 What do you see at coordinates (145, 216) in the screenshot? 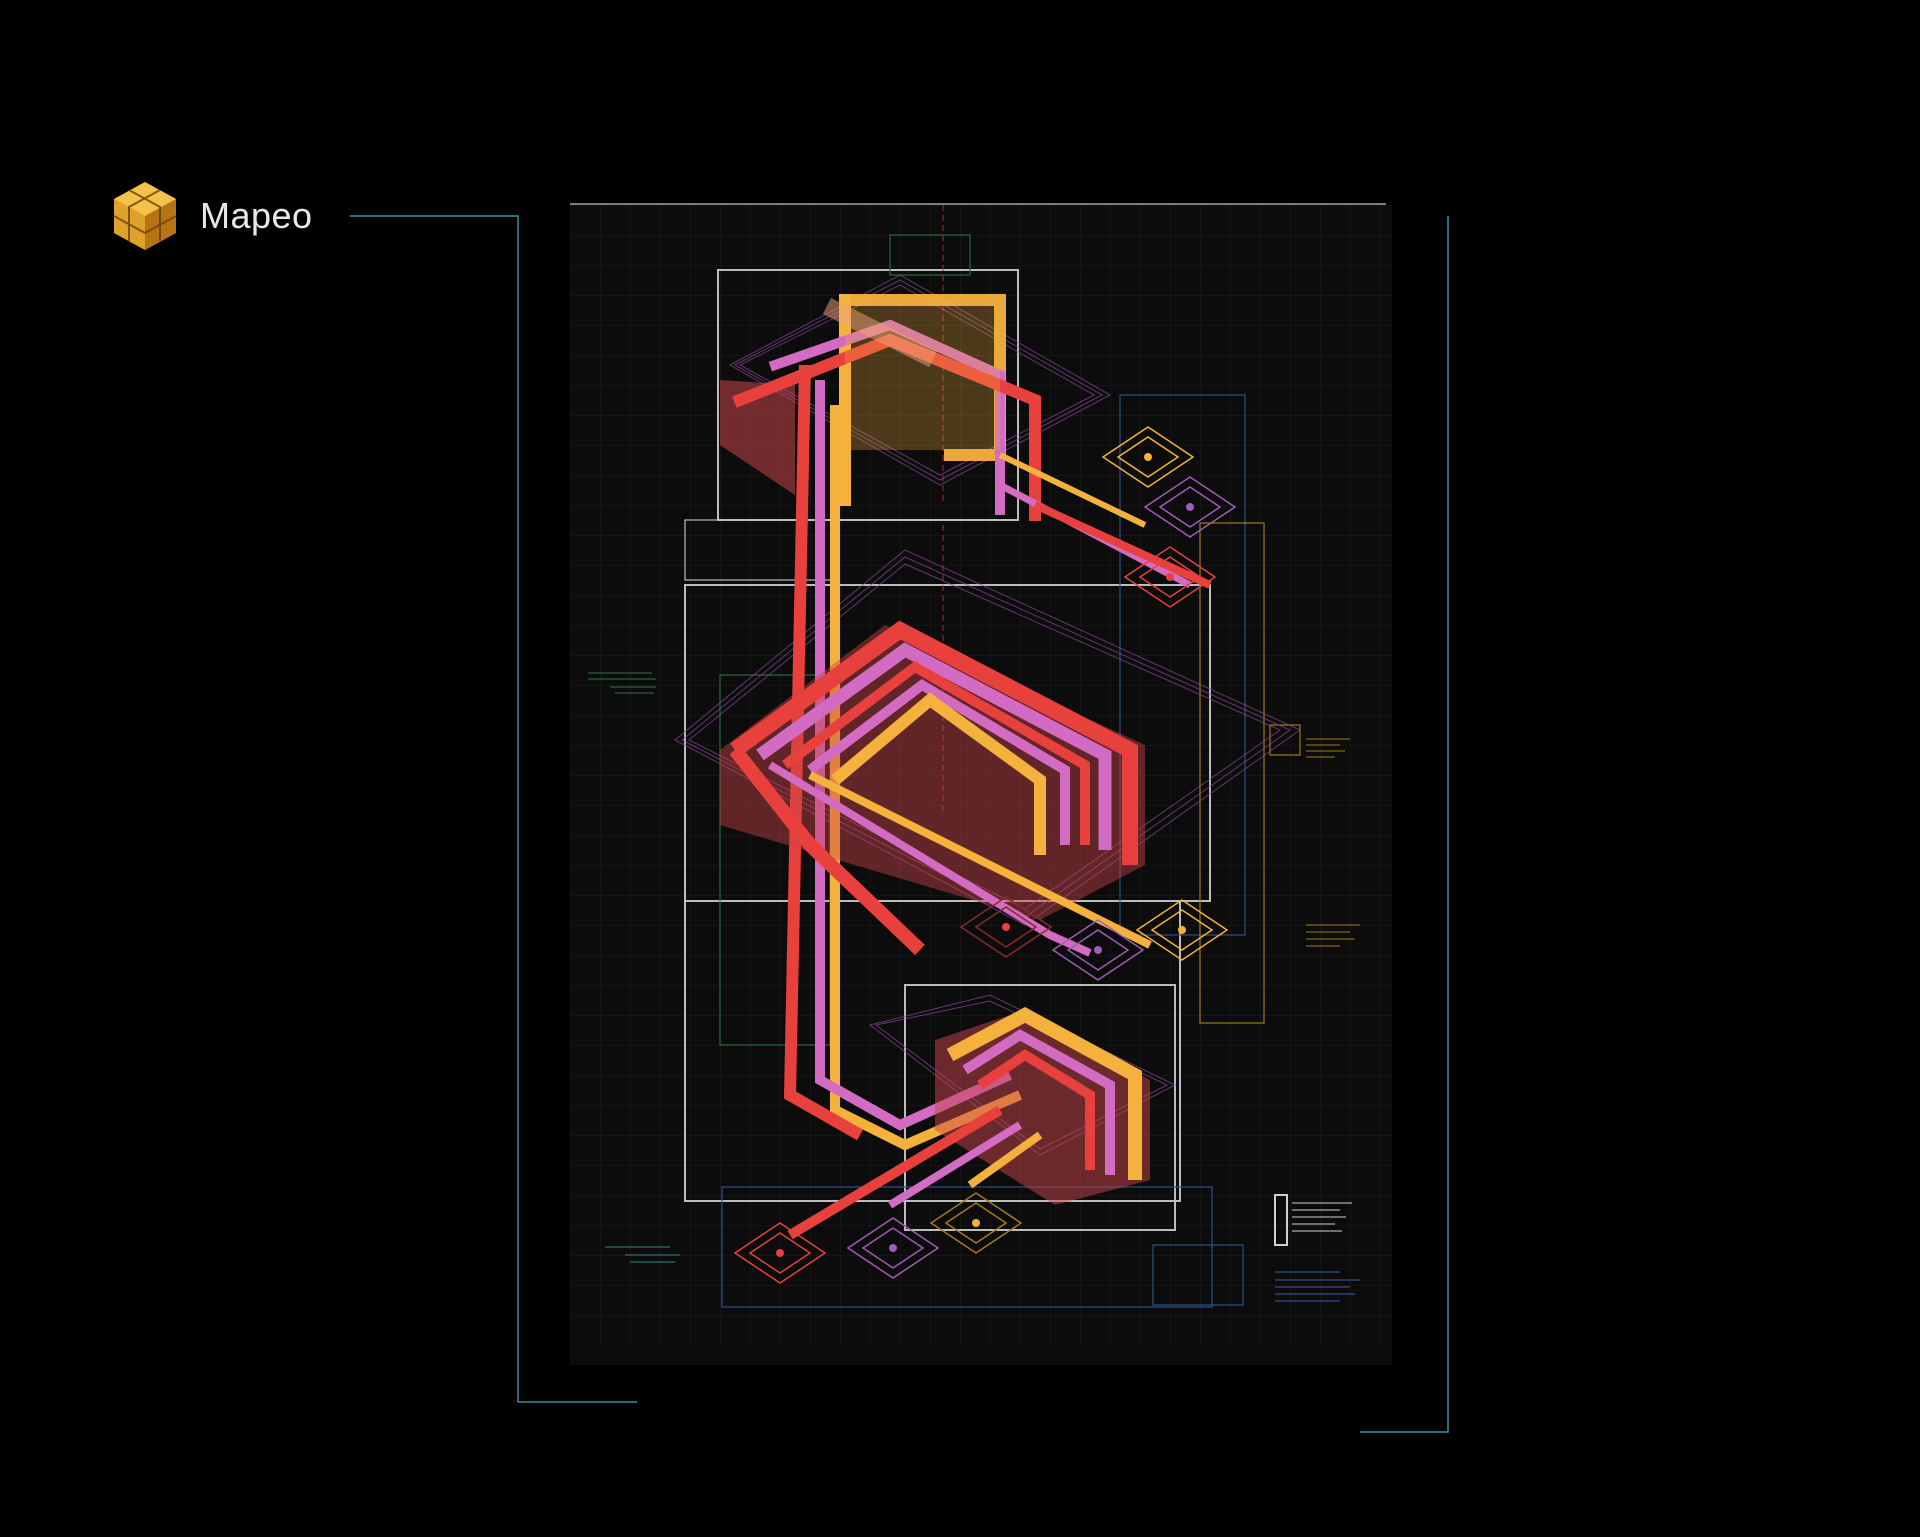
I see `isometric-cube-icon` at bounding box center [145, 216].